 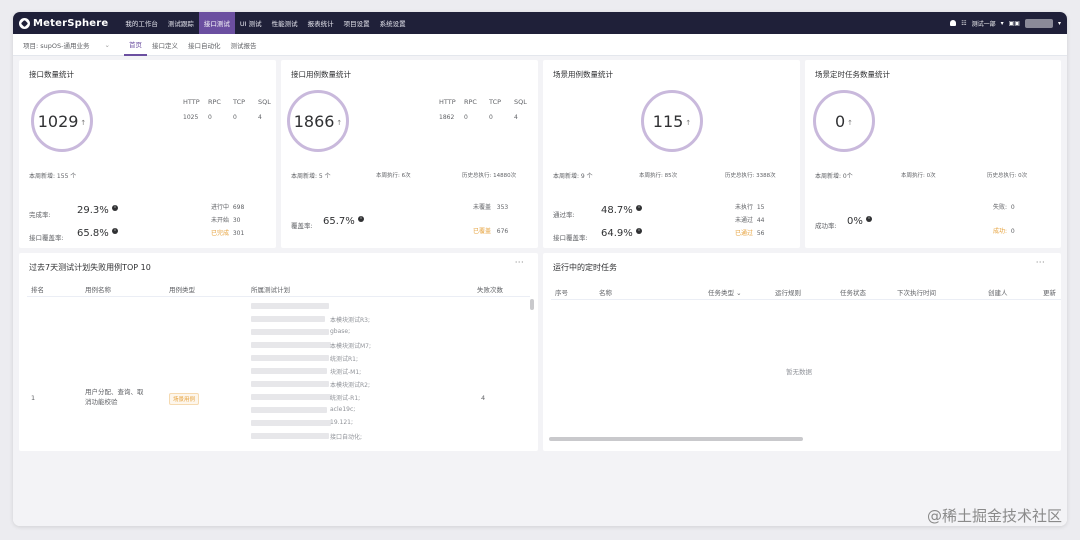 I want to click on empty-state: 暂无数据, so click(x=799, y=372).